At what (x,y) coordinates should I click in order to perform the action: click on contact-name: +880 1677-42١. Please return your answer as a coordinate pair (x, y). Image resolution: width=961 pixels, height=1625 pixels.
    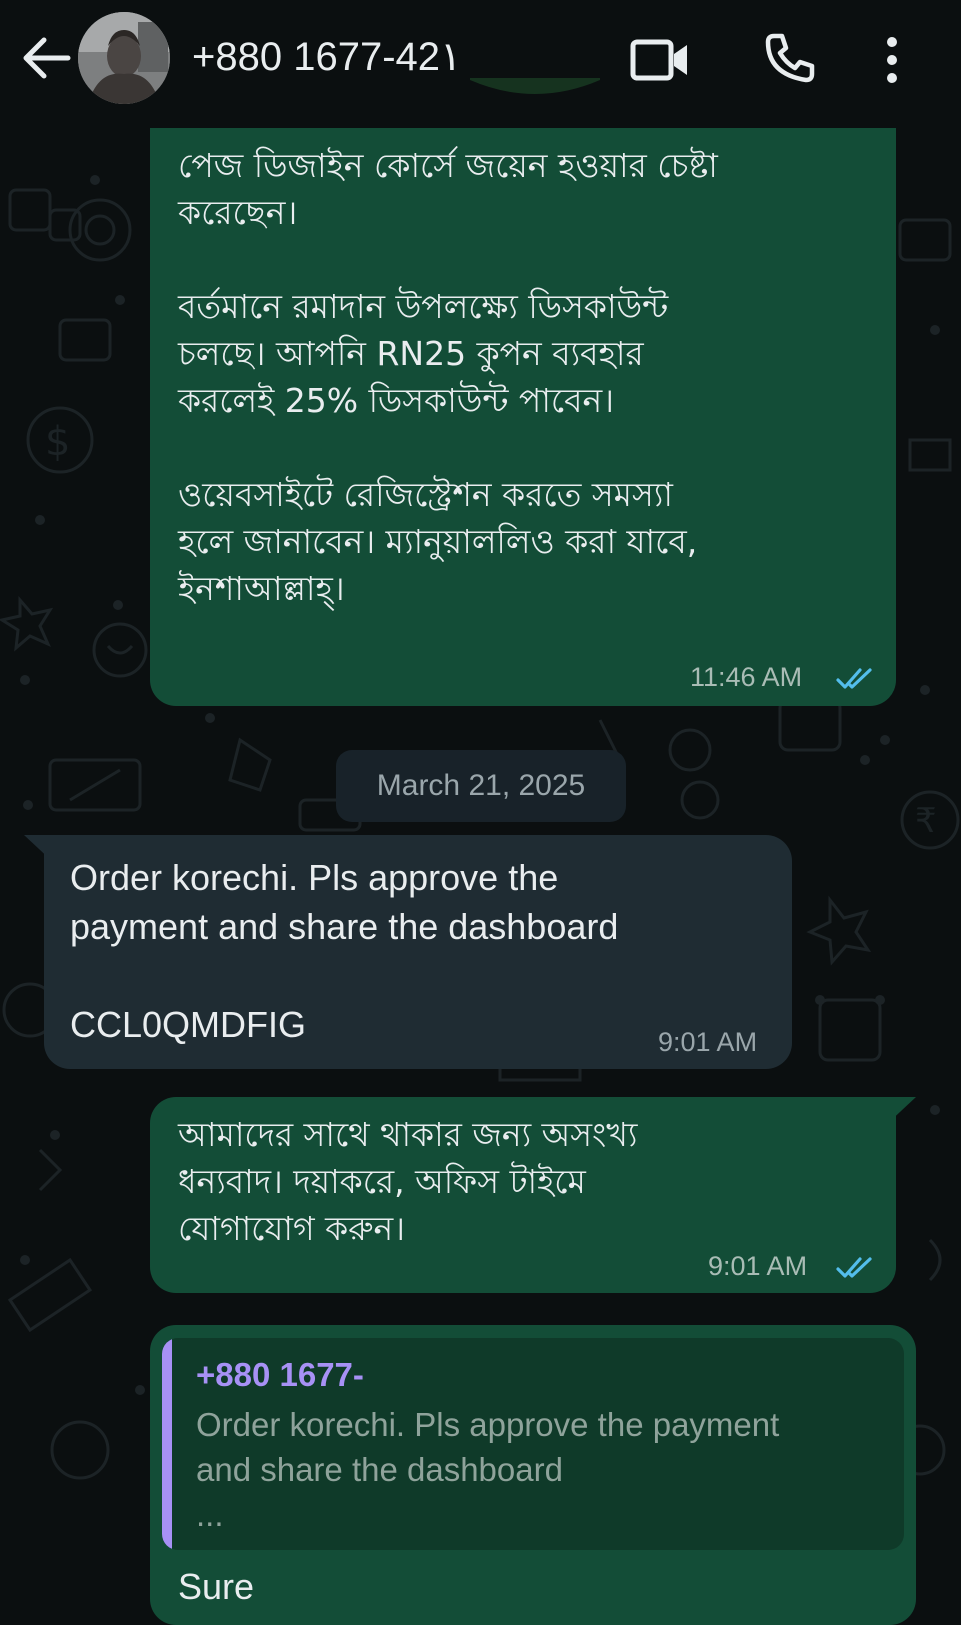
    Looking at the image, I should click on (327, 57).